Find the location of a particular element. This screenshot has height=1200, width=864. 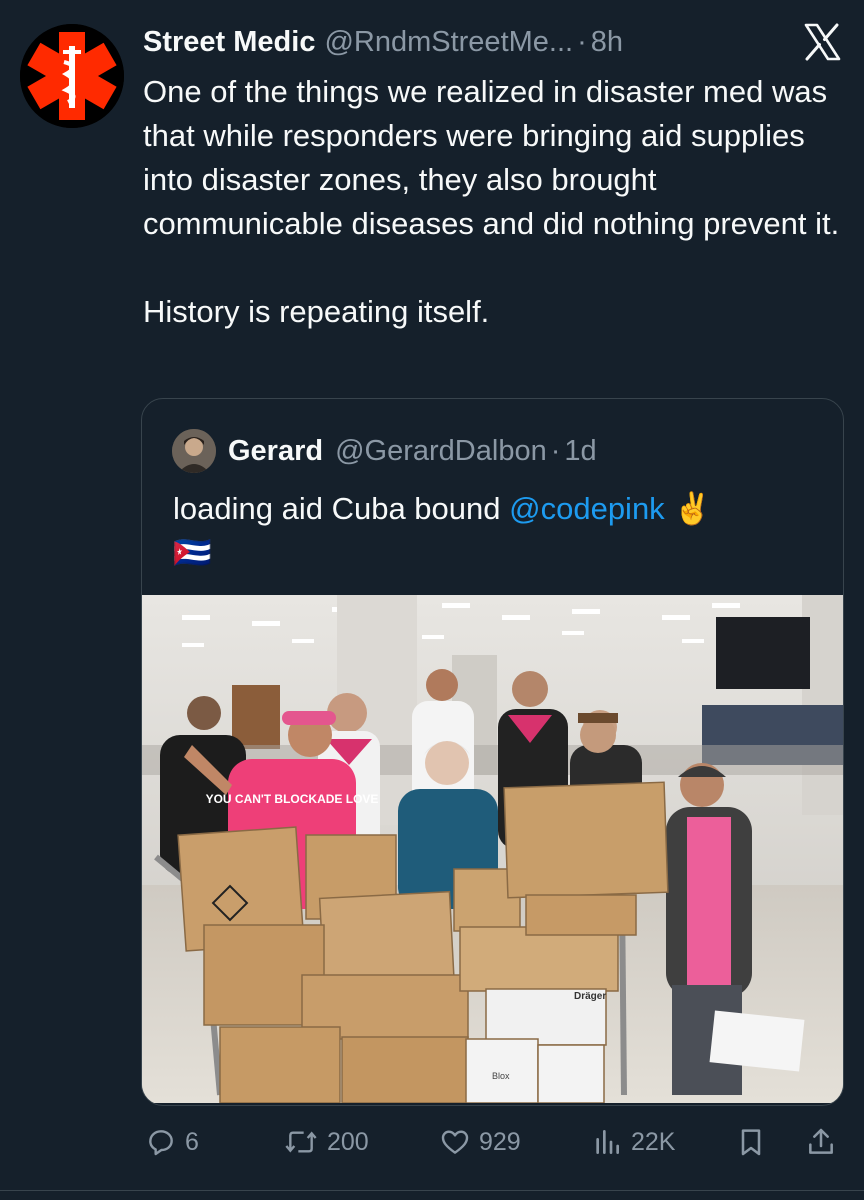

share-button is located at coordinates (821, 1142).